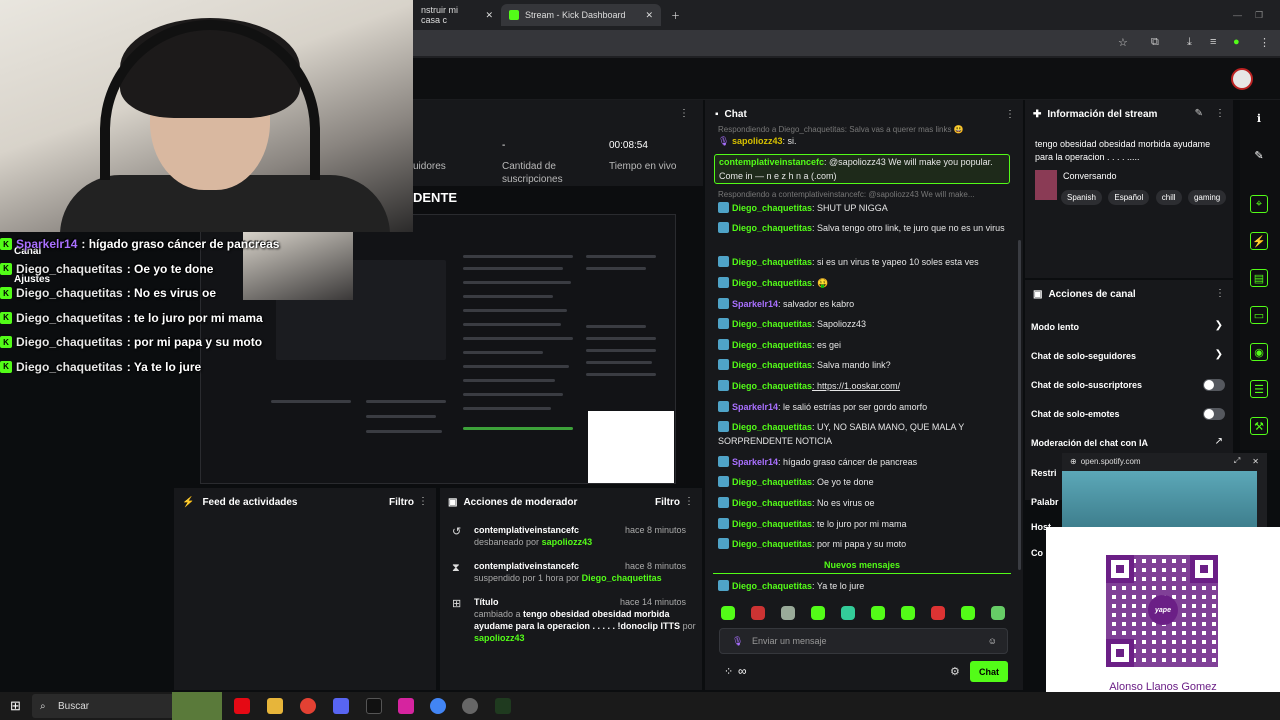 This screenshot has height=720, width=1280. I want to click on menu-icon: ⋮, so click(1264, 42).